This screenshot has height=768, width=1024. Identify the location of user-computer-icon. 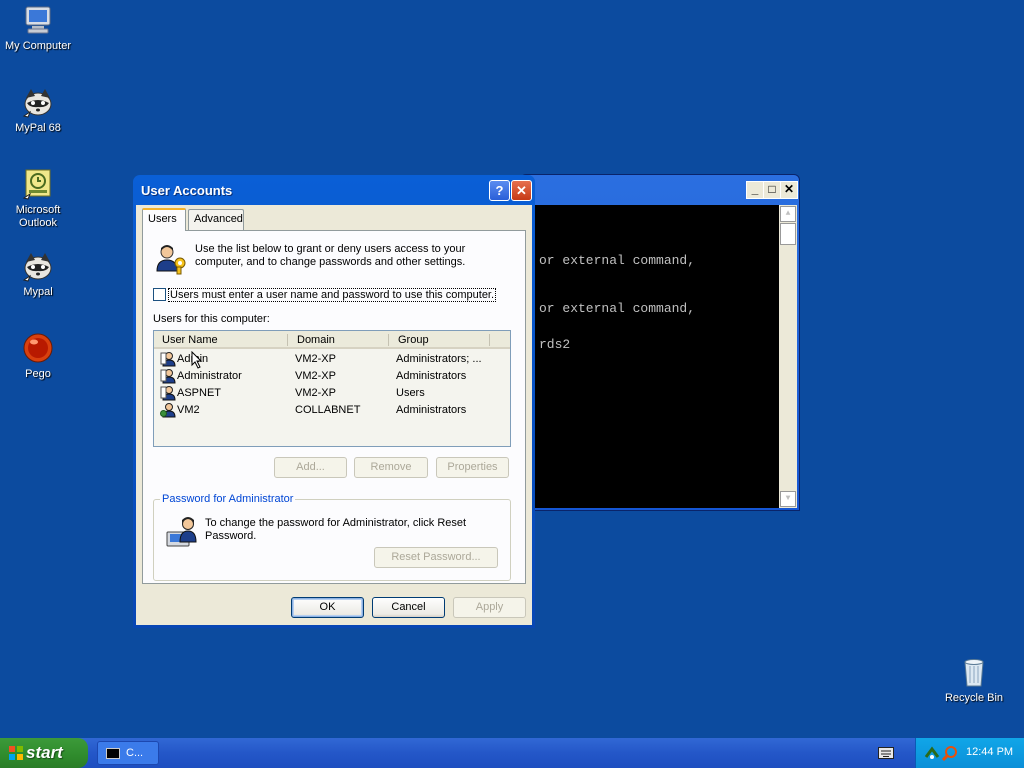
(183, 532).